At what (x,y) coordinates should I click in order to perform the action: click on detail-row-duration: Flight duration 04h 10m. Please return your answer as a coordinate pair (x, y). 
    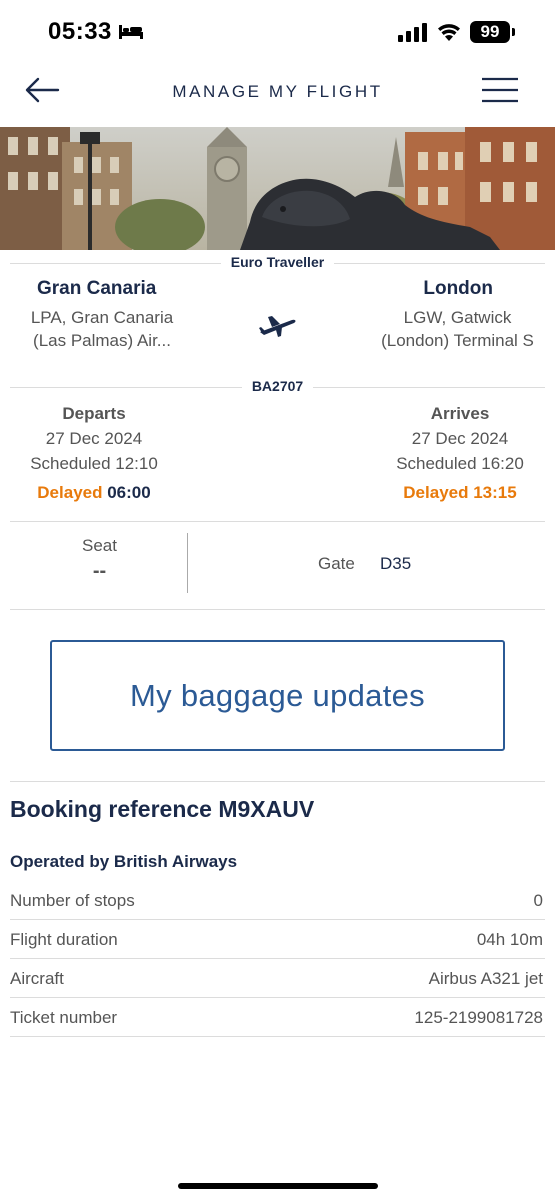
    Looking at the image, I should click on (277, 939).